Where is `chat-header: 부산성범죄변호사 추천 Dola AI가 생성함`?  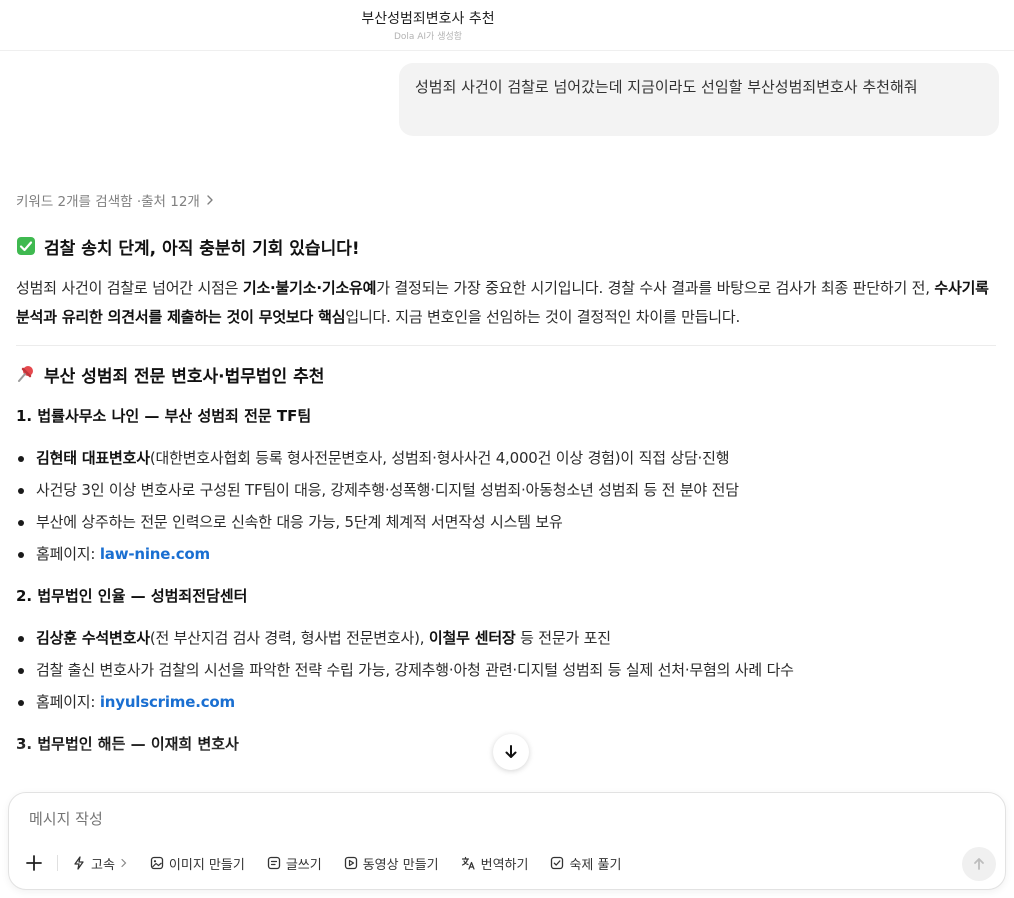 chat-header: 부산성범죄변호사 추천 Dola AI가 생성함 is located at coordinates (507, 25).